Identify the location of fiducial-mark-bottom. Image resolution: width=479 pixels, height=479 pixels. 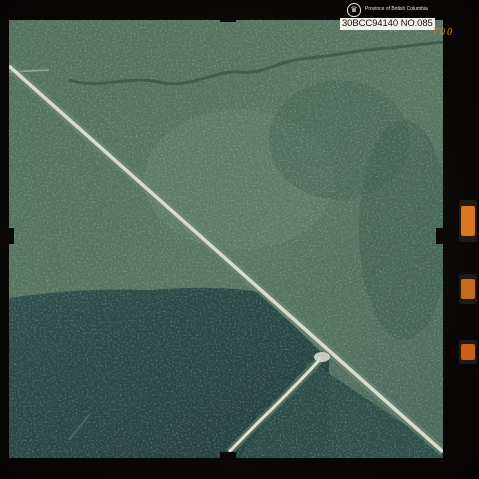
(228, 457).